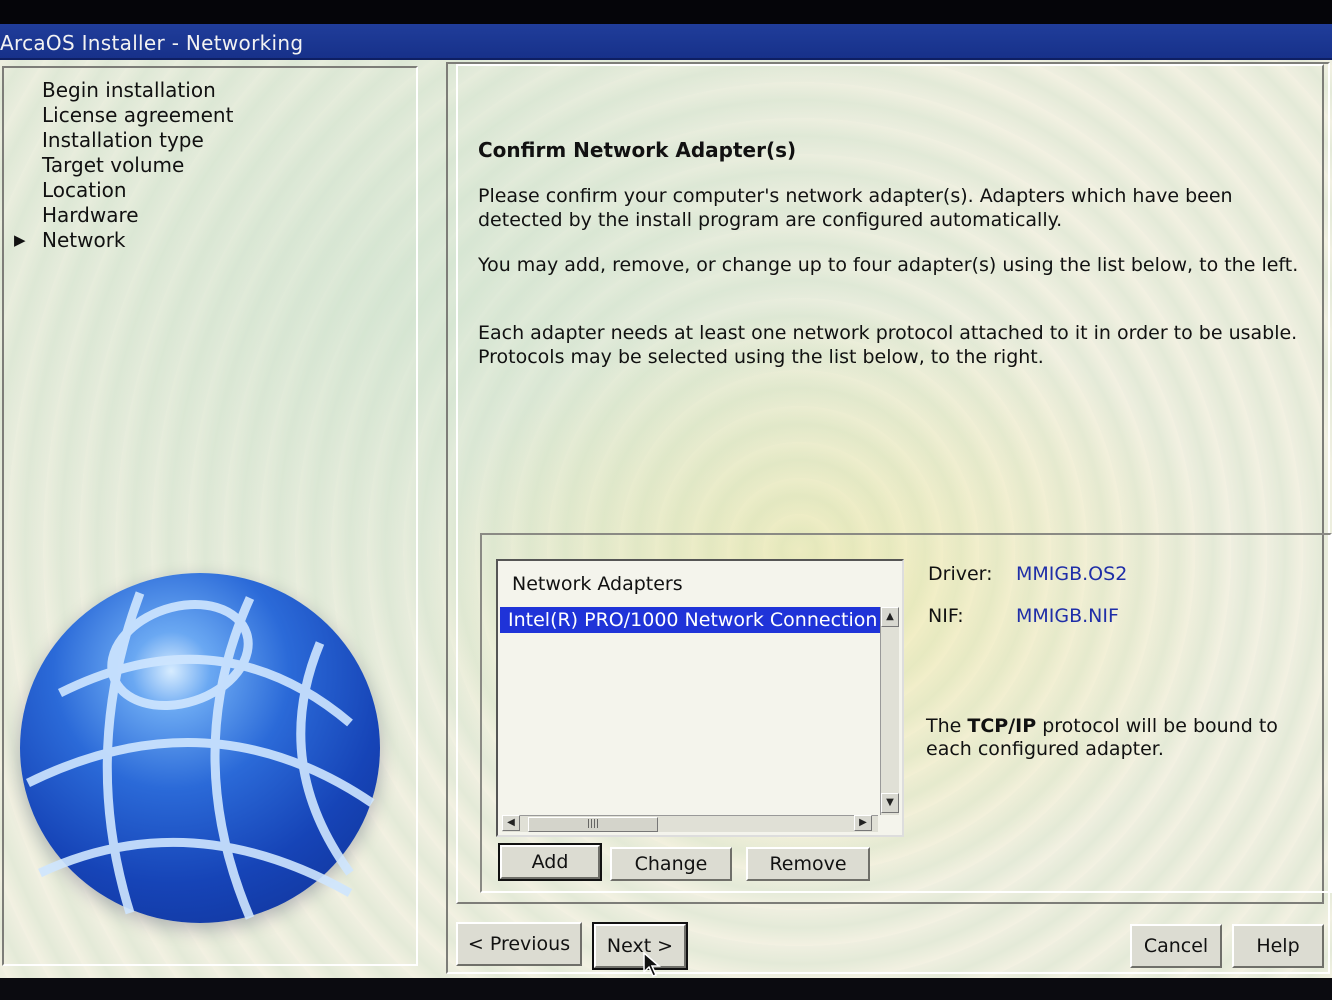  What do you see at coordinates (1067, 616) in the screenshot?
I see `nif-value: MMIGB.NIF` at bounding box center [1067, 616].